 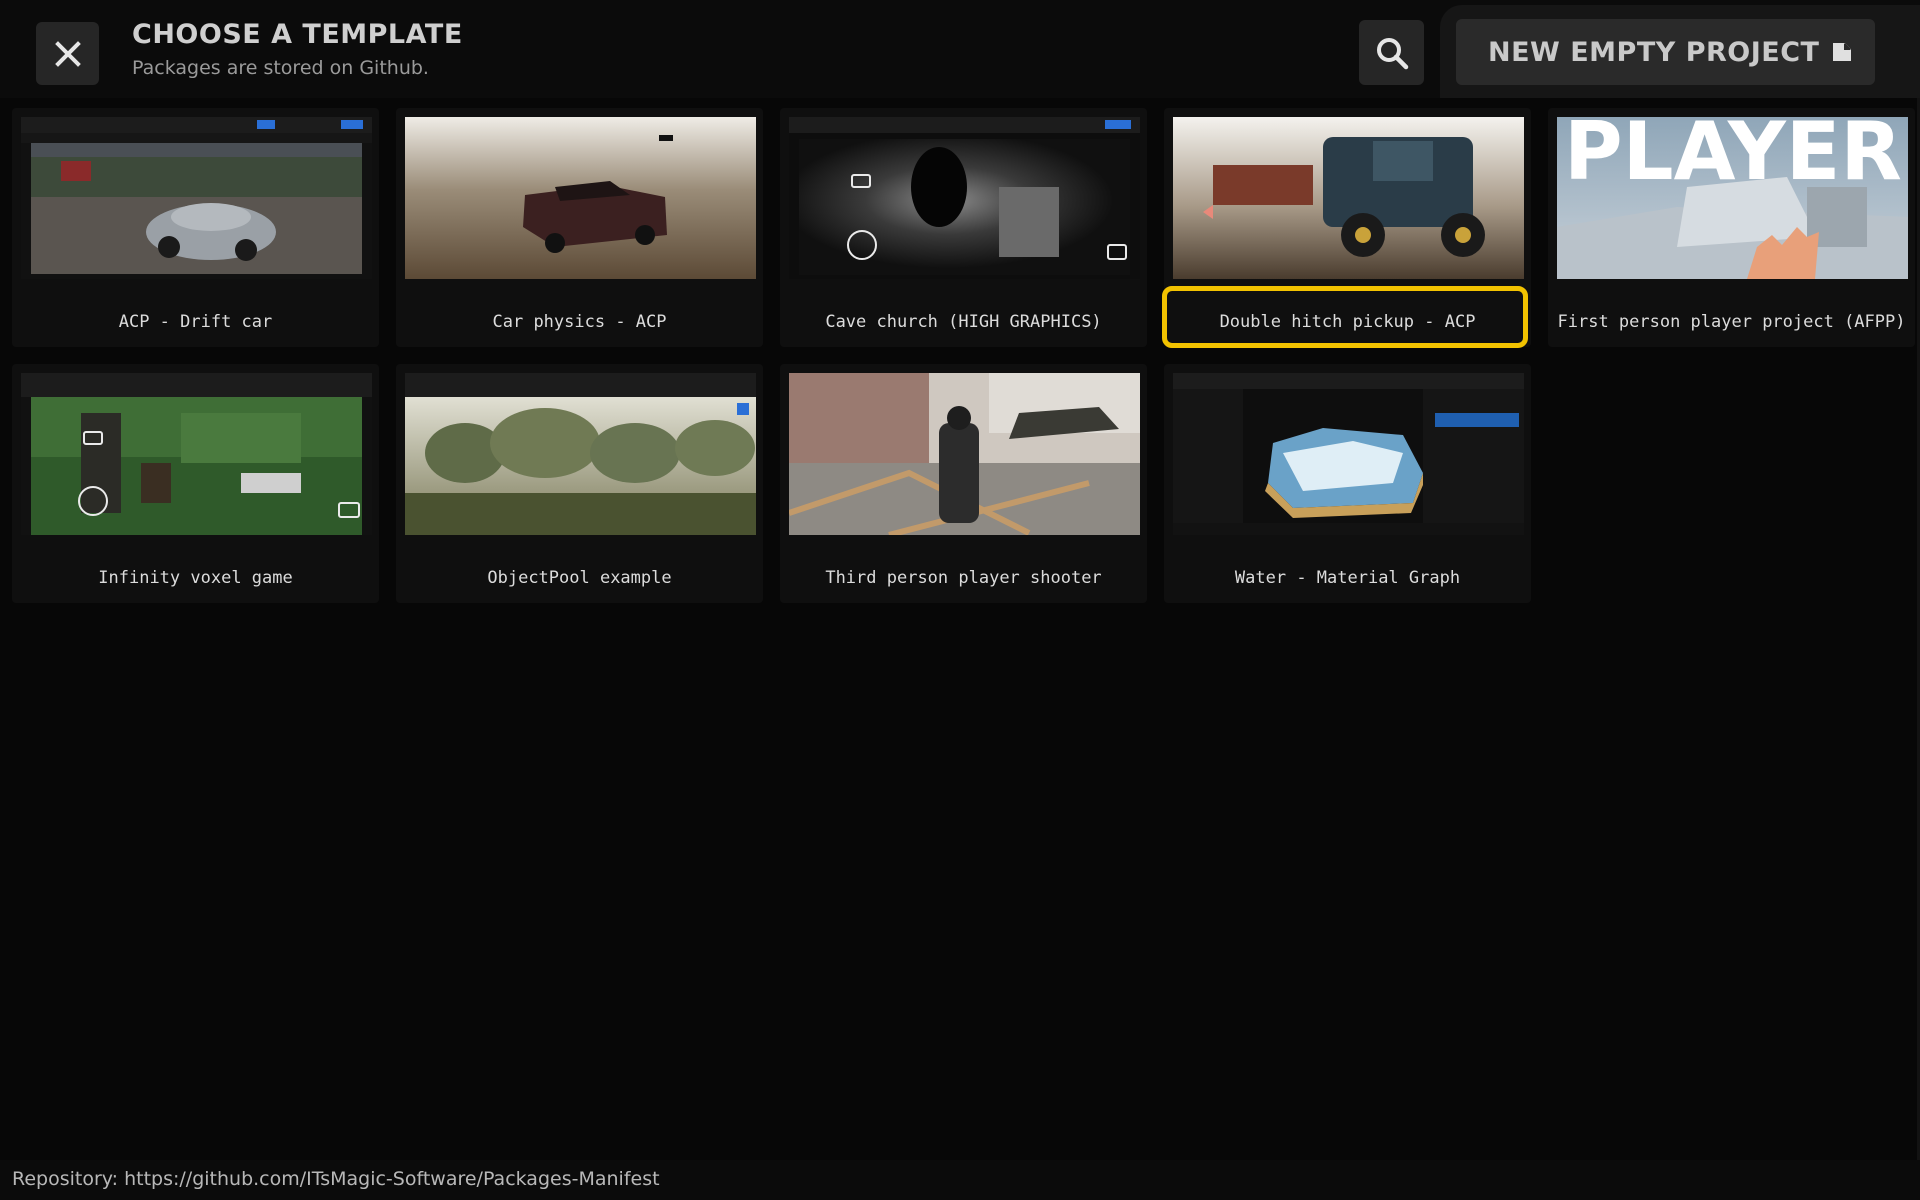 I want to click on template-card-infinity-voxel: Infinity voxel game, so click(x=195, y=483).